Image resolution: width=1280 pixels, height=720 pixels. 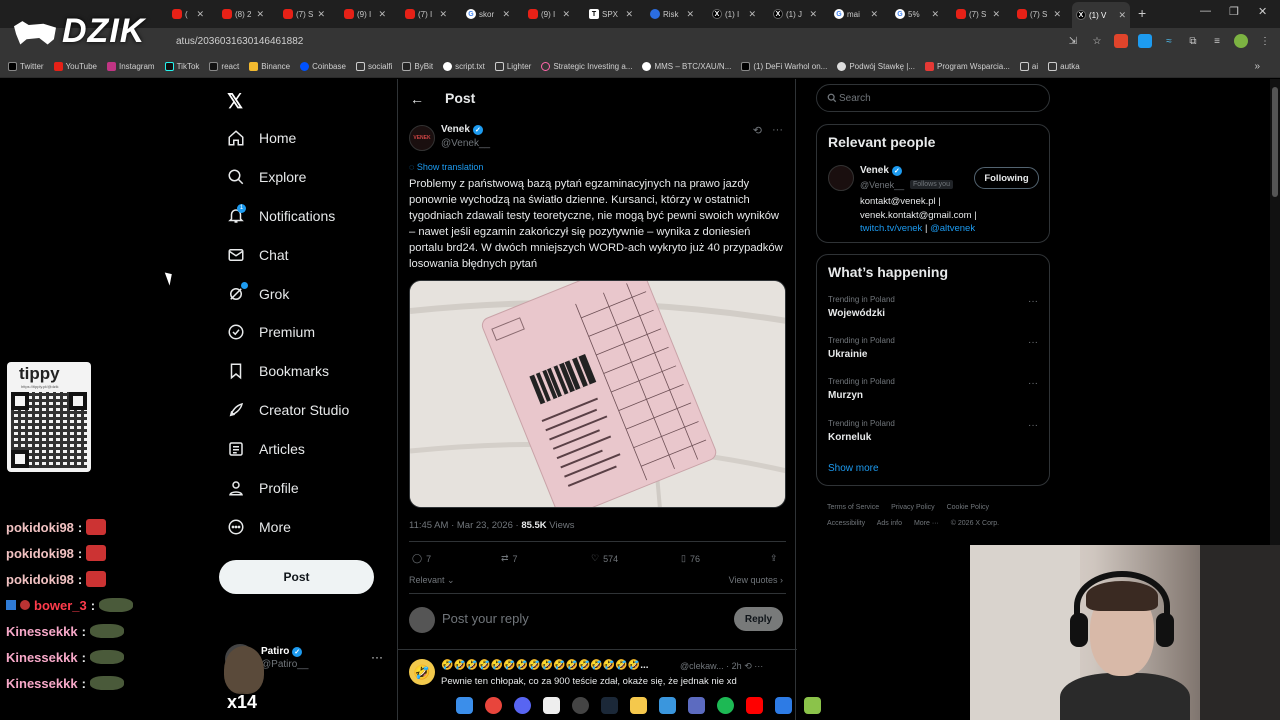 What do you see at coordinates (1257, 66) in the screenshot?
I see `bookmarks-overflow-icon: »` at bounding box center [1257, 66].